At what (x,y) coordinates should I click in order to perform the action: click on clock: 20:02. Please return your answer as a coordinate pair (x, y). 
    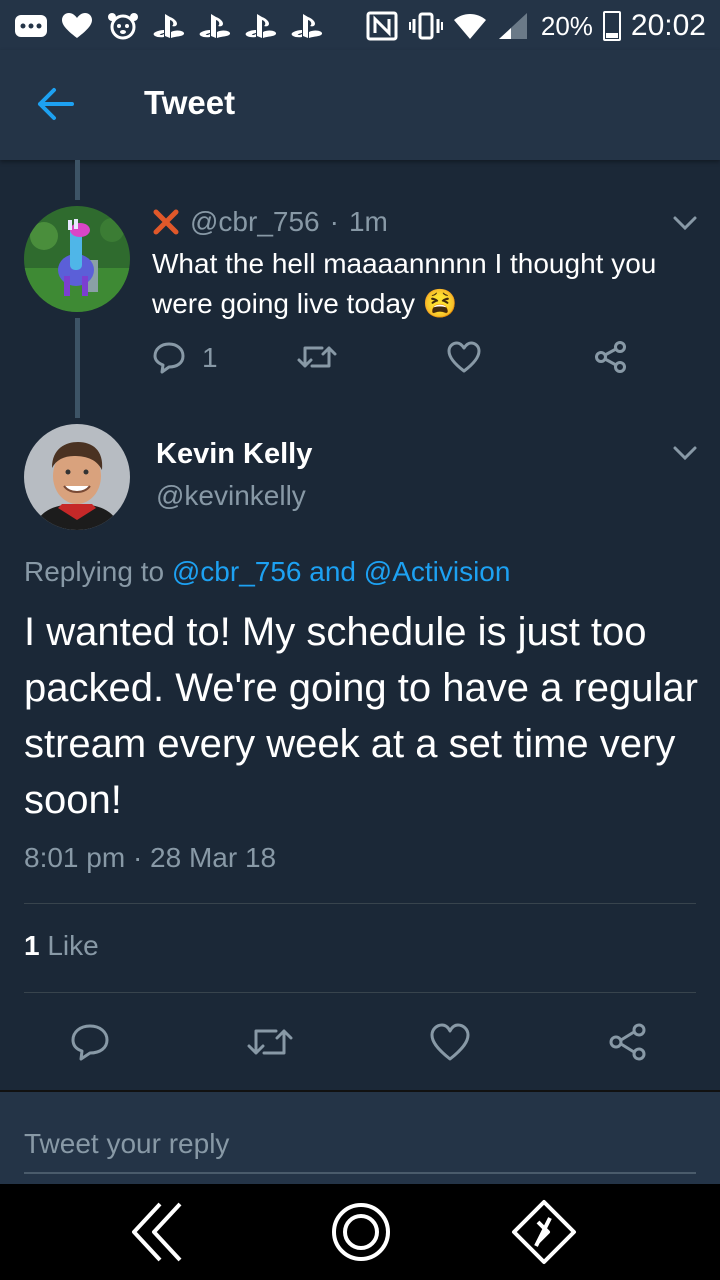
    Looking at the image, I should click on (668, 25).